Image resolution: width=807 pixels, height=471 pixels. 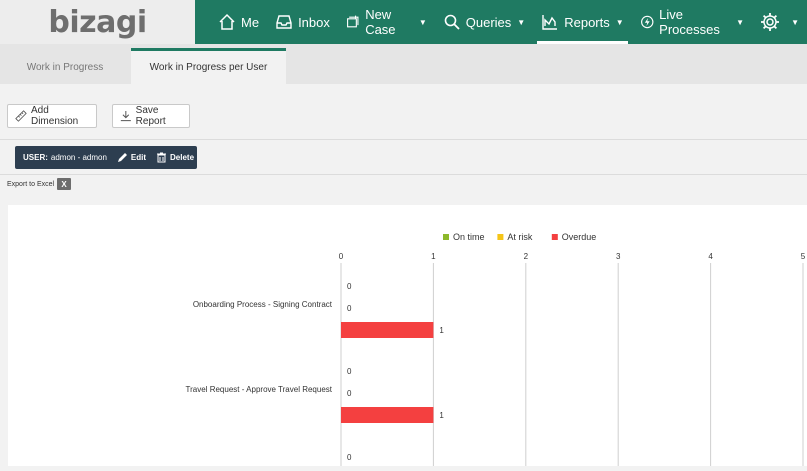 I want to click on nav-item-new-case: New Case ▼, so click(x=386, y=22).